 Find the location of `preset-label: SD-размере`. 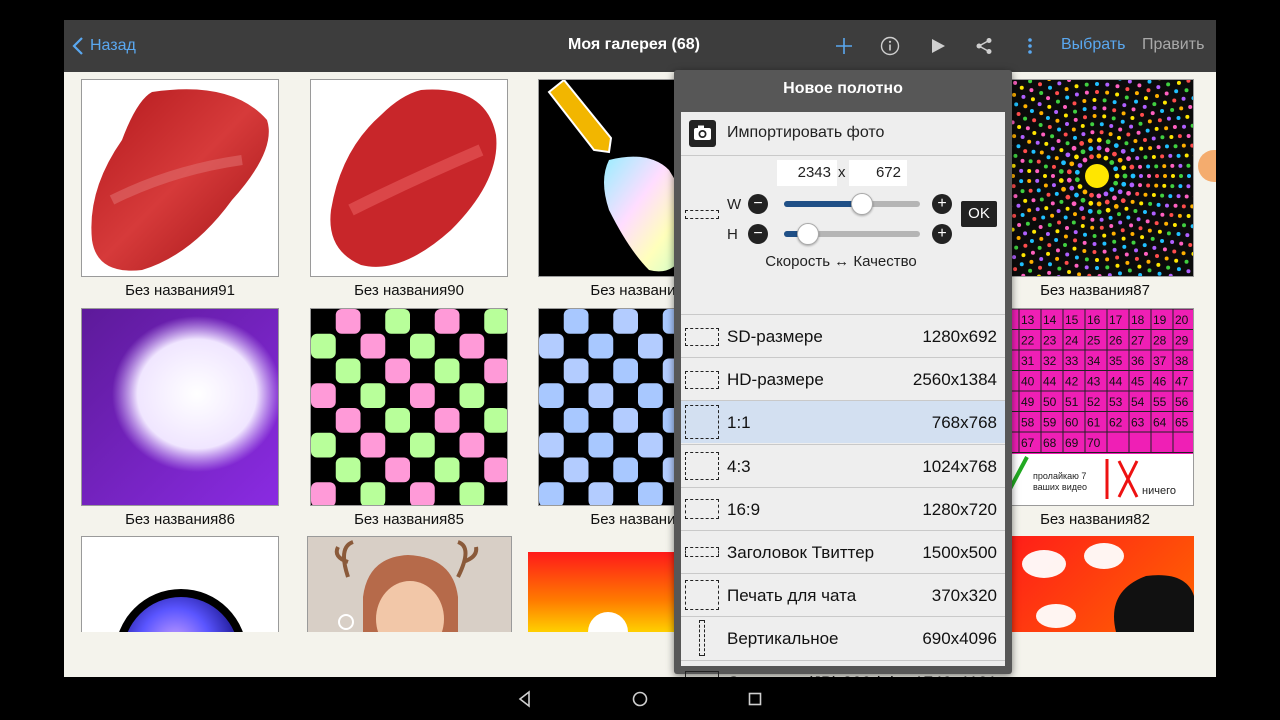

preset-label: SD-размере is located at coordinates (775, 336).